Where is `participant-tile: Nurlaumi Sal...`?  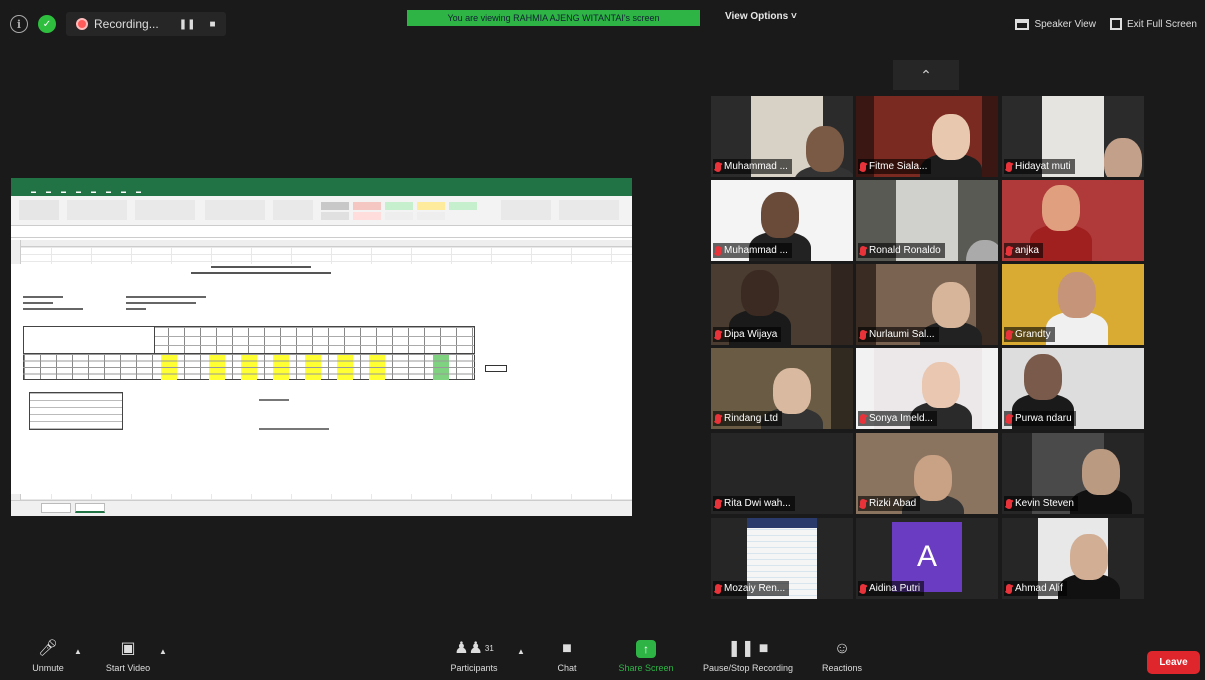
participant-tile: Nurlaumi Sal... is located at coordinates (927, 304).